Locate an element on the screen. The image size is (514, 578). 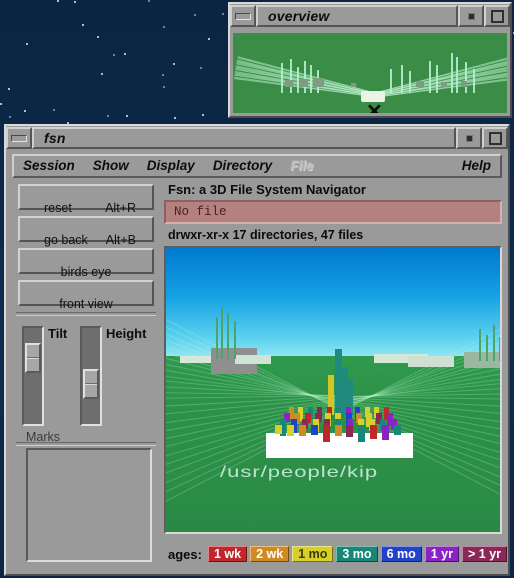
overview-scene: ✕ is located at coordinates (370, 73).